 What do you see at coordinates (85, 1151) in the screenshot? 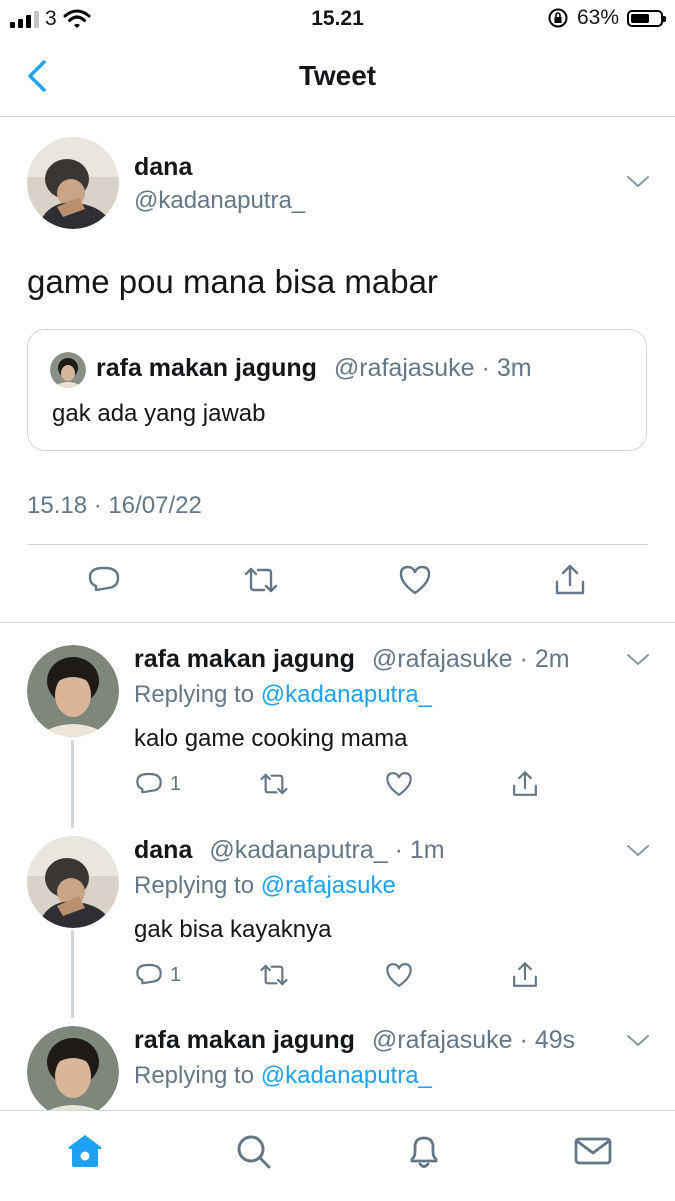
I see `home-icon` at bounding box center [85, 1151].